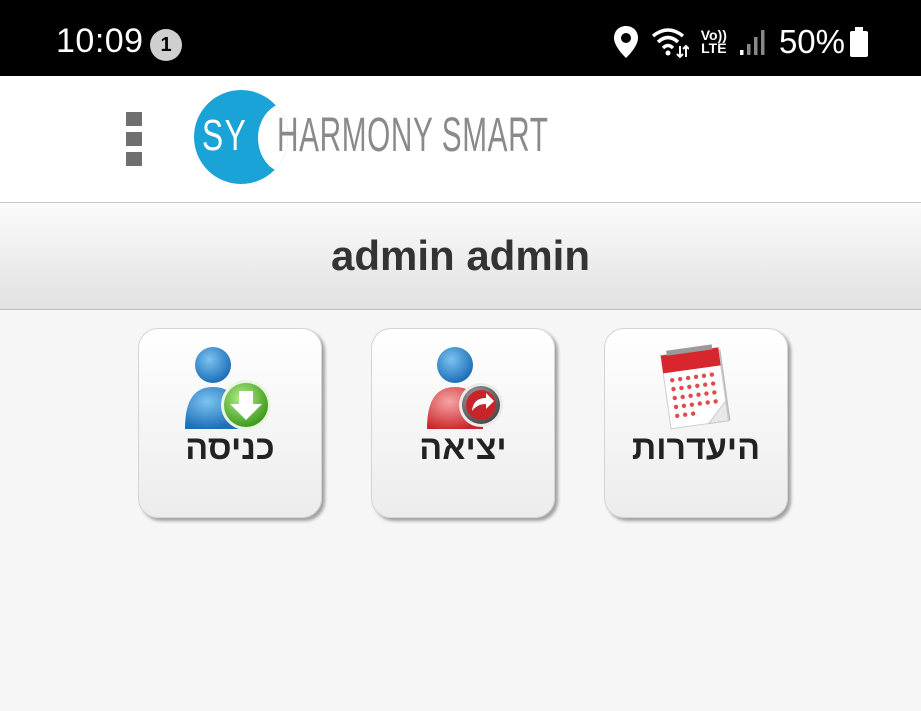  What do you see at coordinates (230, 448) in the screenshot?
I see `check-in-label: כניסה` at bounding box center [230, 448].